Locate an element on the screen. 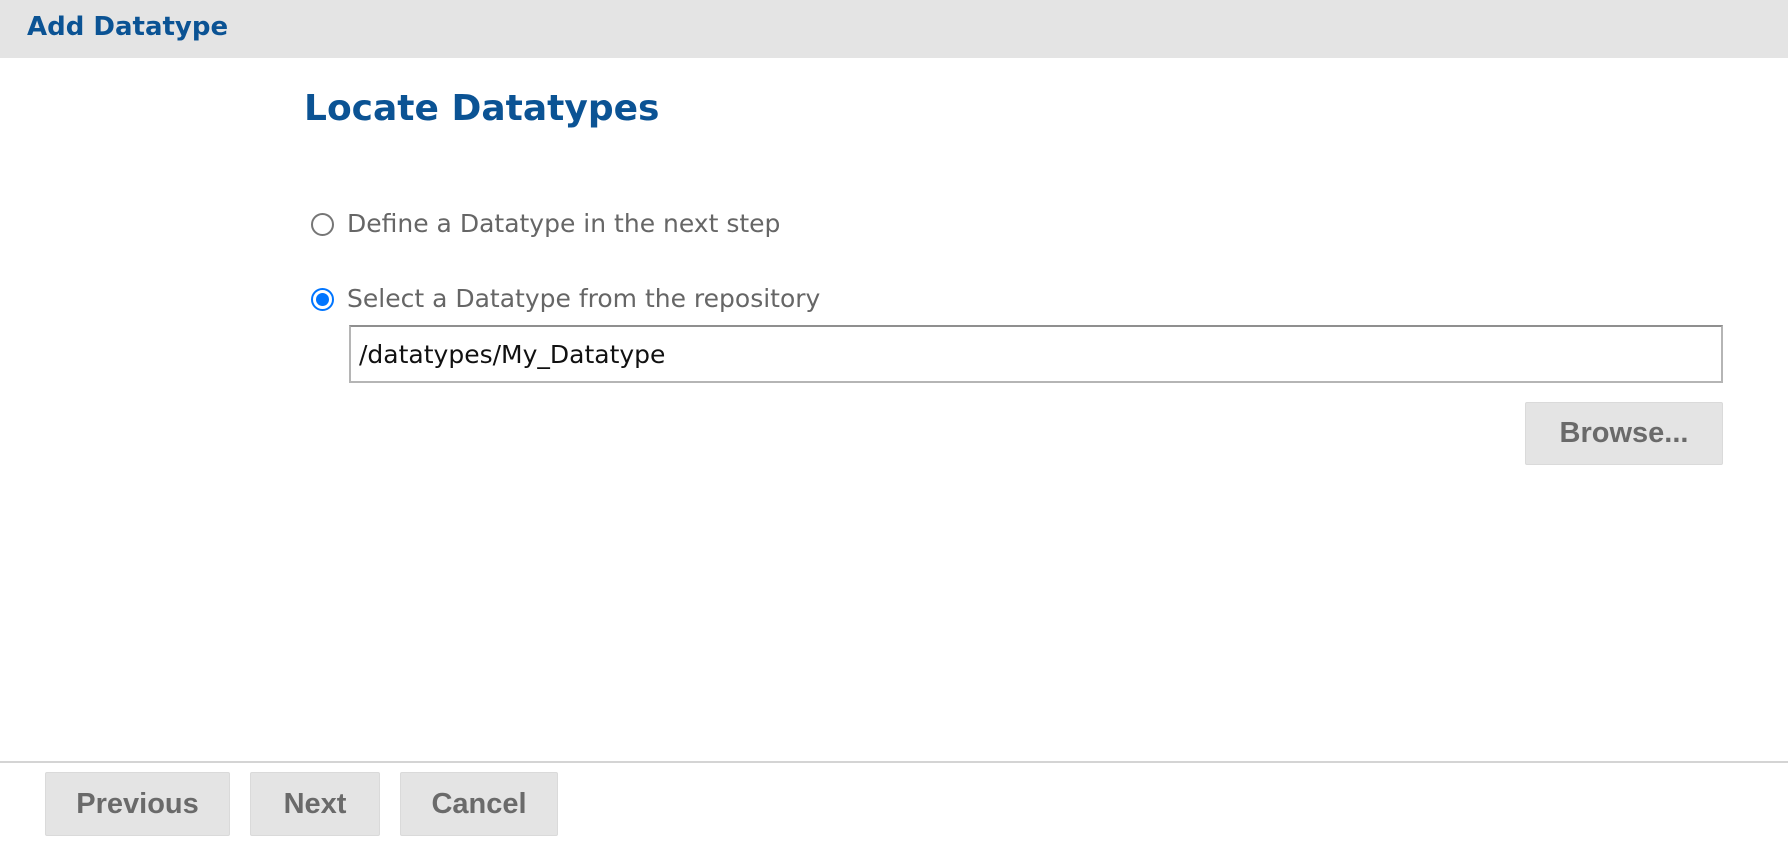 The height and width of the screenshot is (841, 1788). page-title: Locate Datatypes is located at coordinates (482, 108).